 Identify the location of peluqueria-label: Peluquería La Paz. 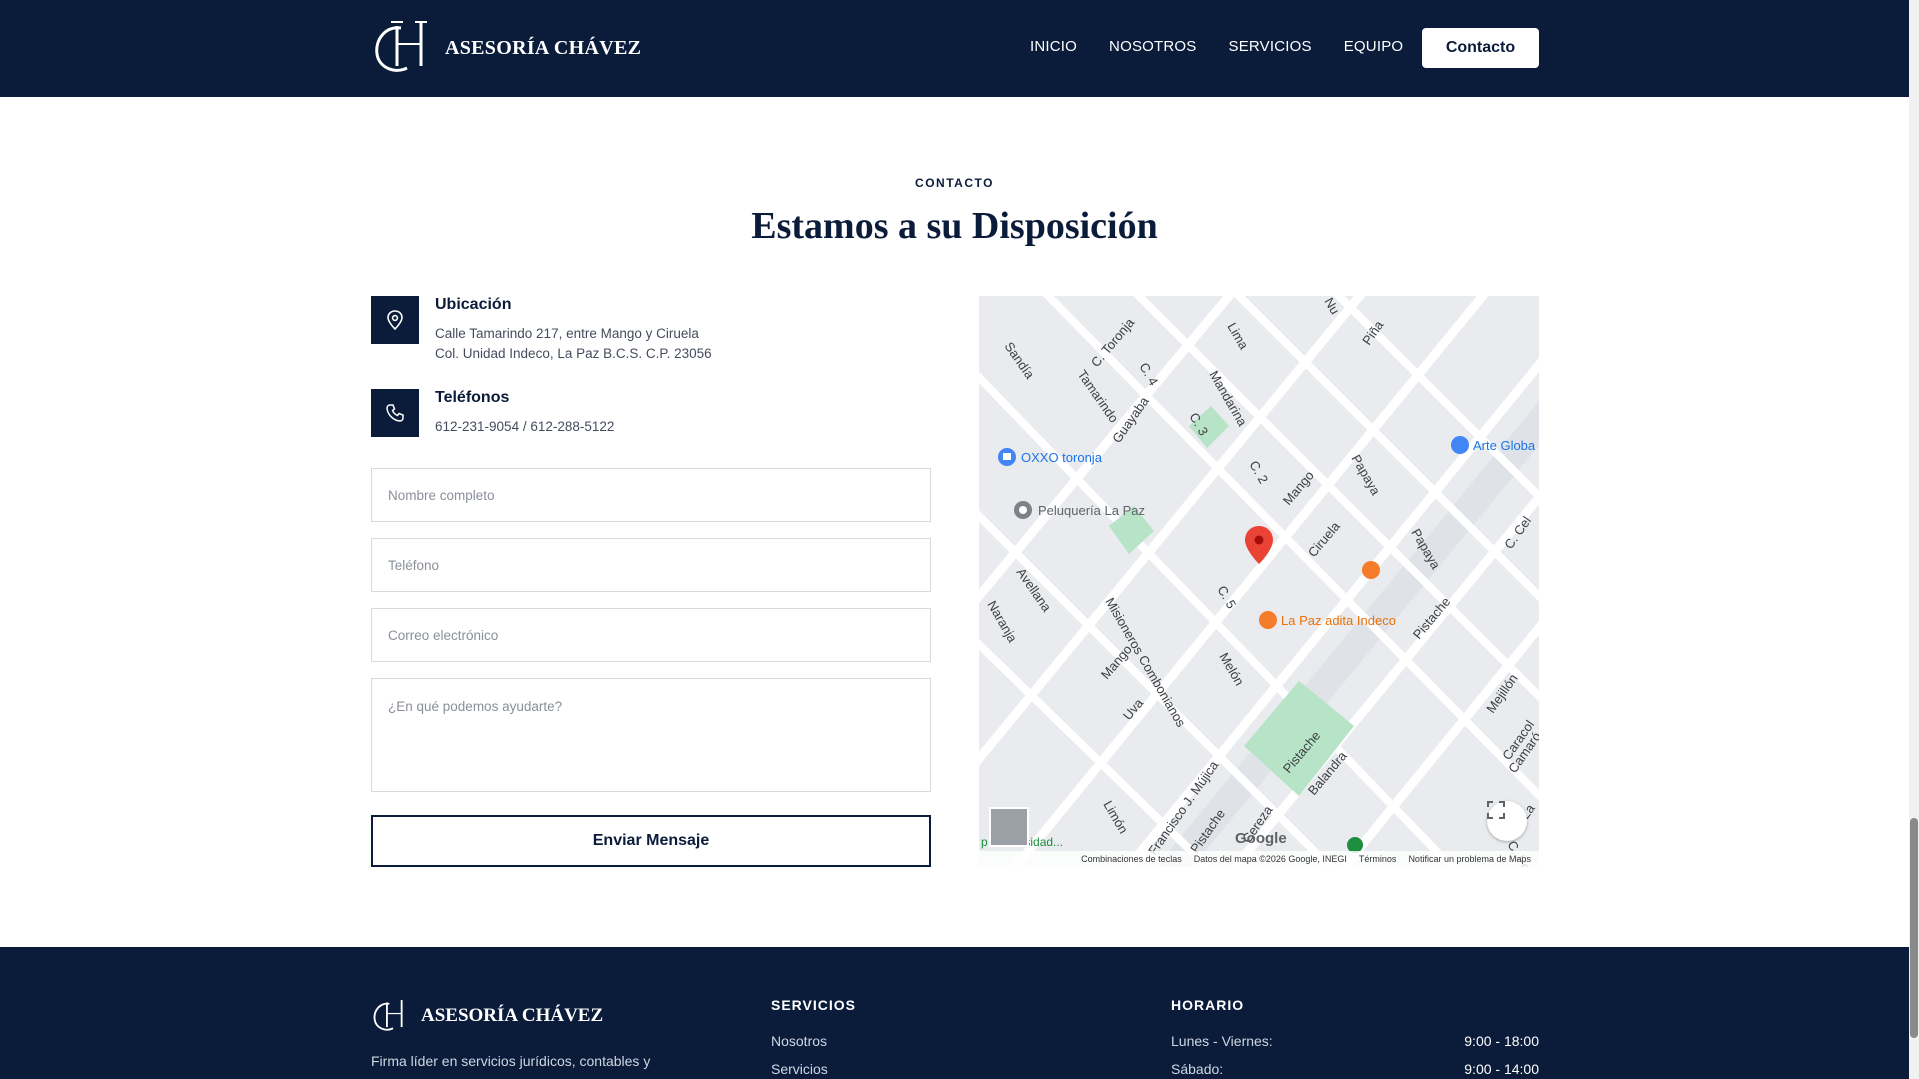
(1091, 510).